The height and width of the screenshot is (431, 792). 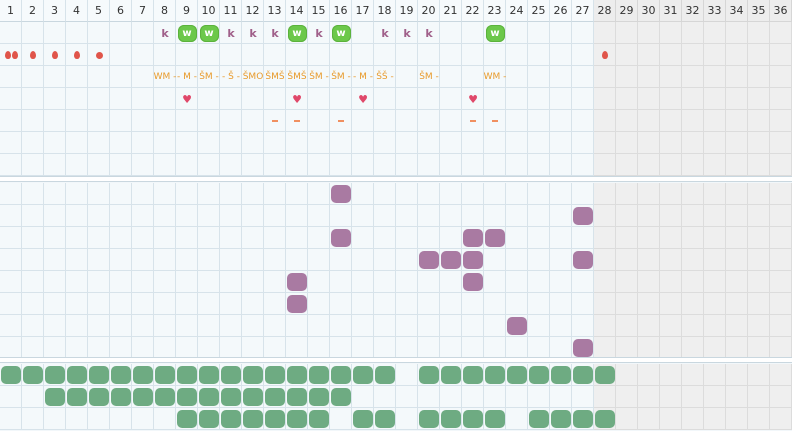 What do you see at coordinates (275, 121) in the screenshot?
I see `dash-marker` at bounding box center [275, 121].